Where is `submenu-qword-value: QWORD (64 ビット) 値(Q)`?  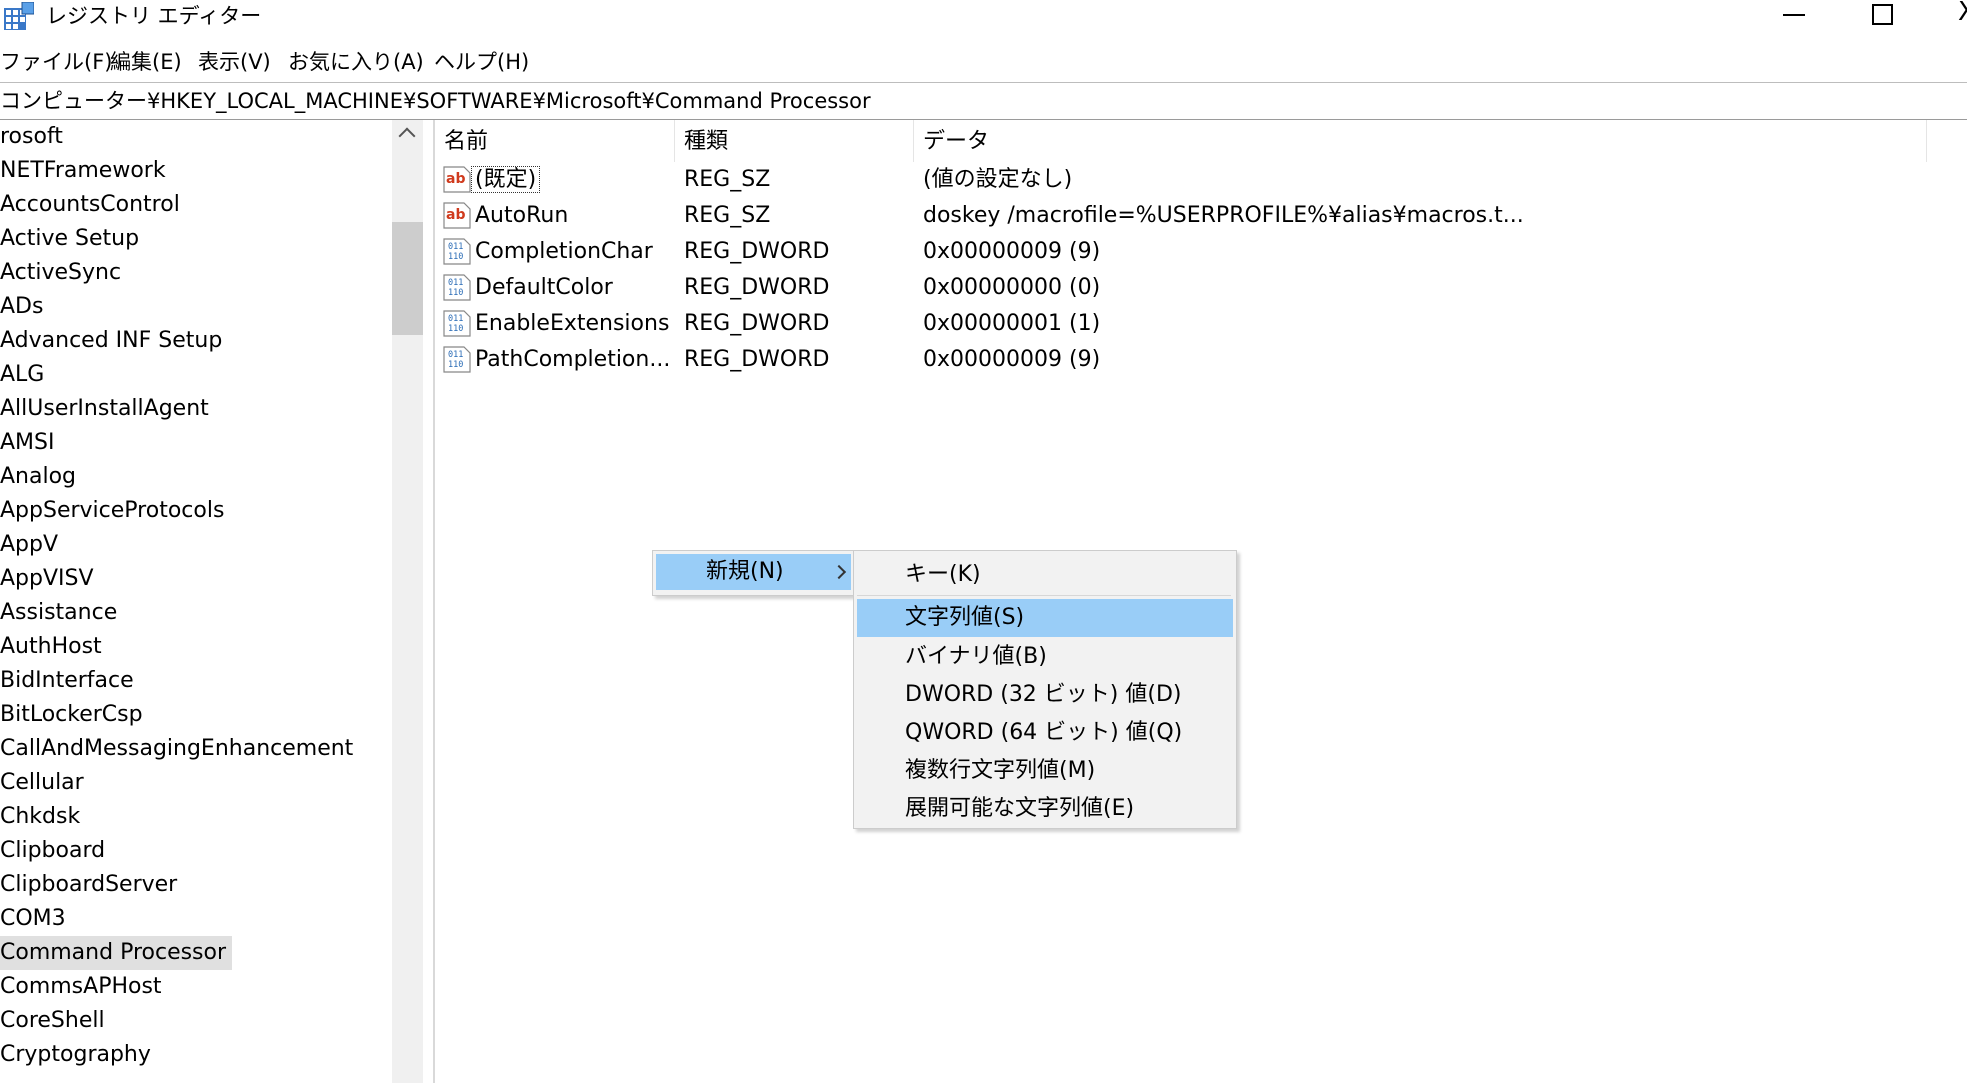 submenu-qword-value: QWORD (64 ビット) 値(Q) is located at coordinates (1045, 733).